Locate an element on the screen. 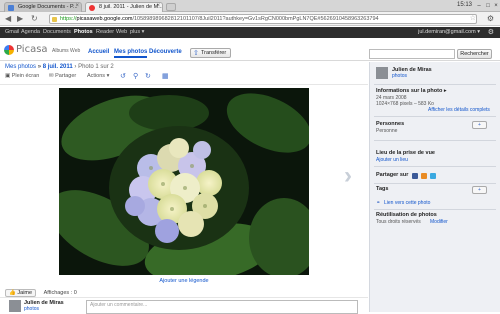 The width and height of the screenshot is (500, 314). thumbs-up-icon: 👍 is located at coordinates (12, 293).